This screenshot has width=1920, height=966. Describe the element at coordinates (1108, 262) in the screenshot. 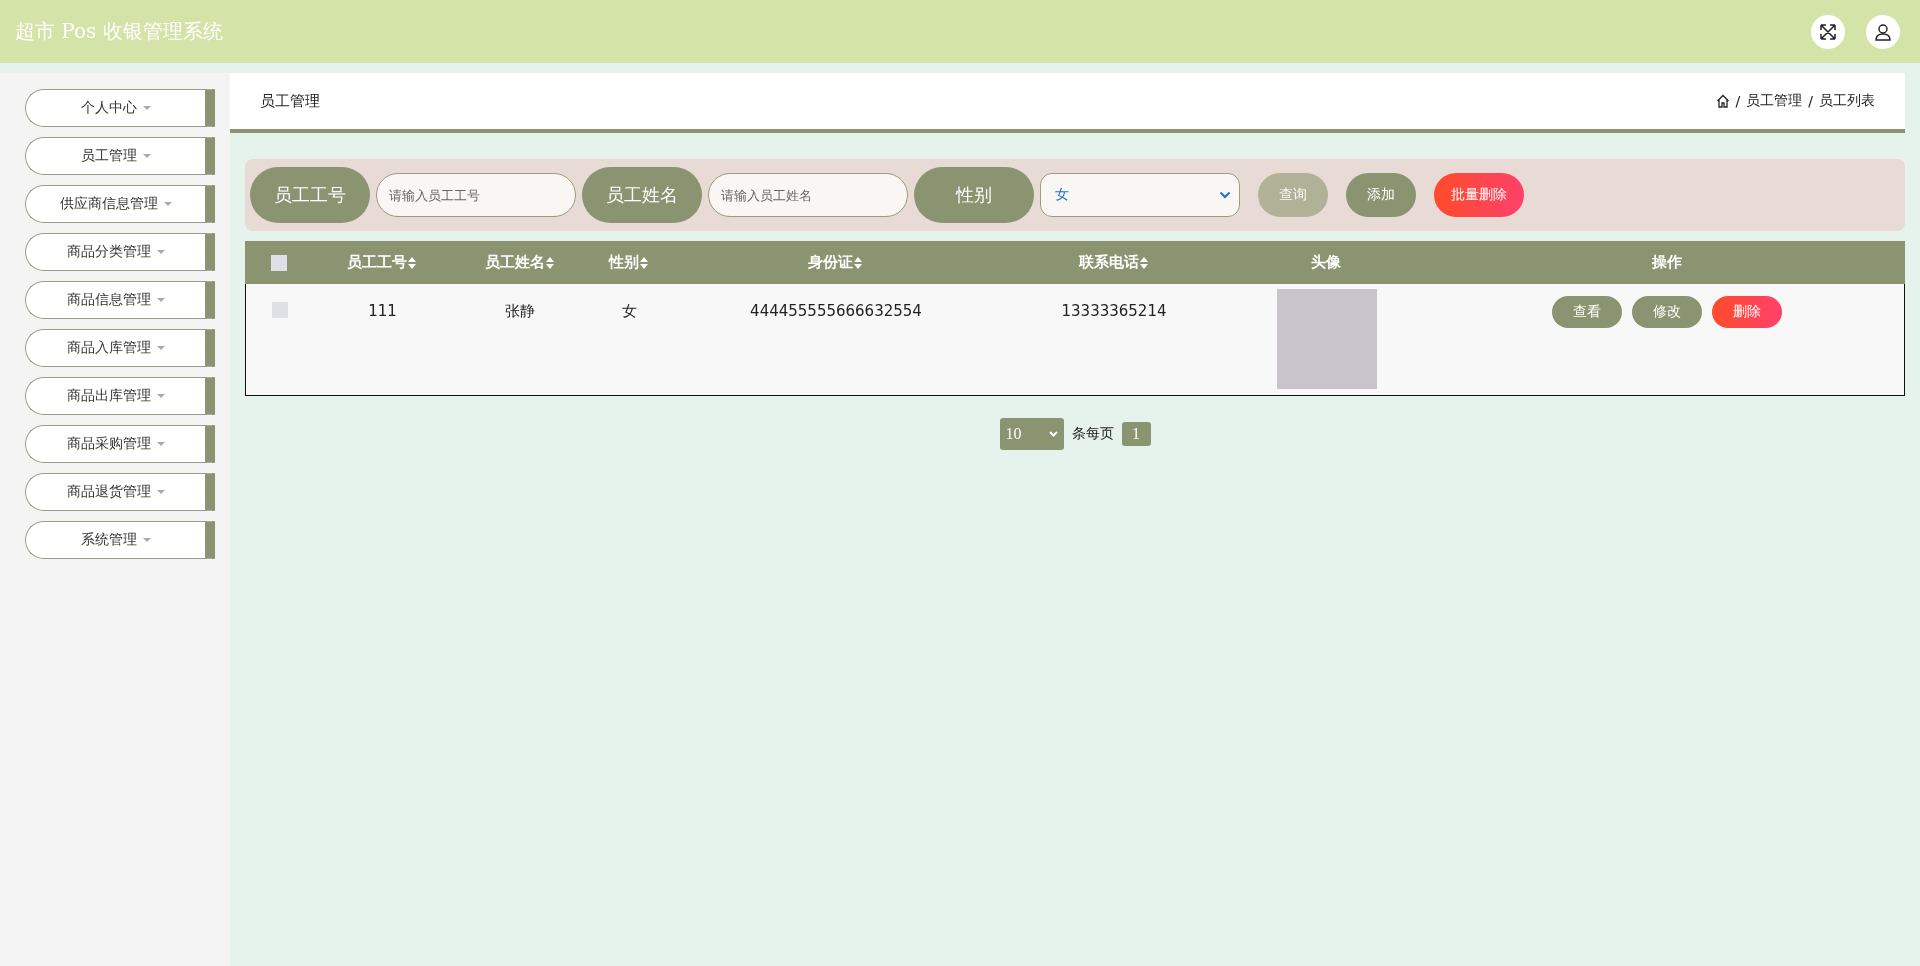

I see `column-header: 联系电话` at that location.